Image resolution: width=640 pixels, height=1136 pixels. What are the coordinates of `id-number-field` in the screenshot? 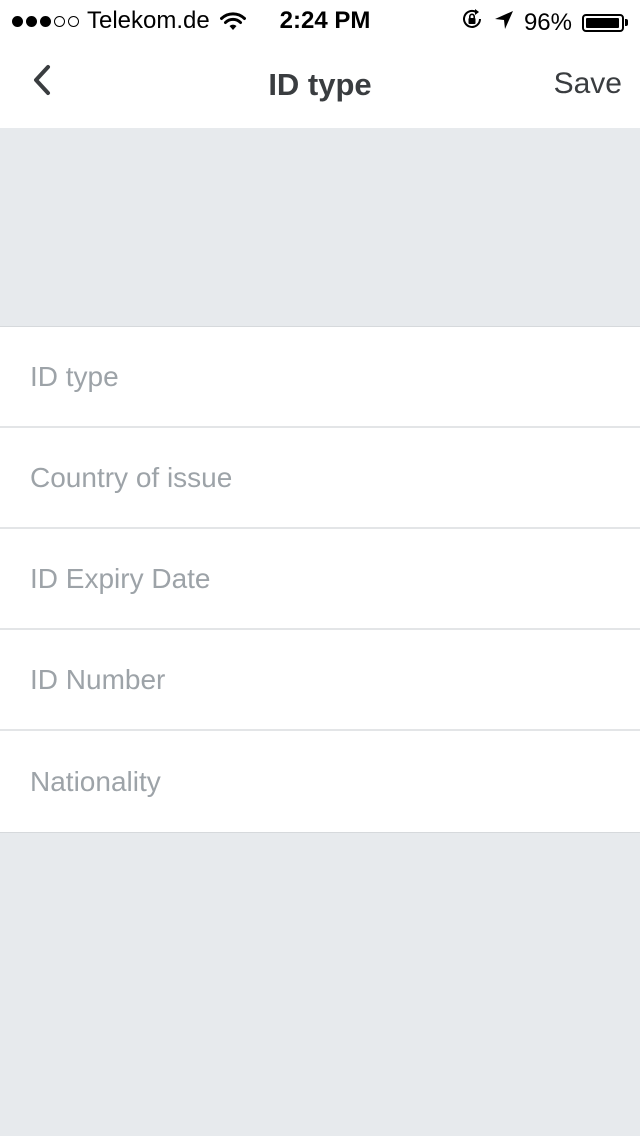 It's located at (320, 679).